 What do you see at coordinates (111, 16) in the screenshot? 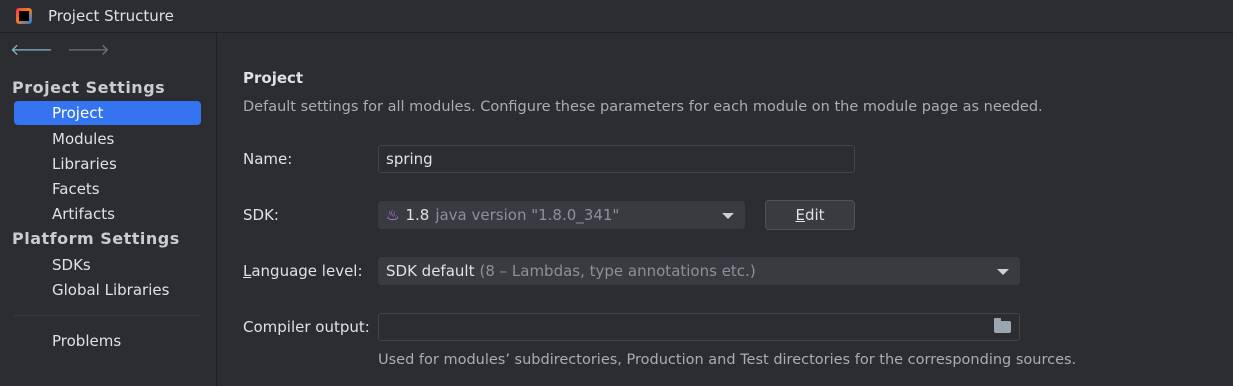
I see `window-title: Project Structure` at bounding box center [111, 16].